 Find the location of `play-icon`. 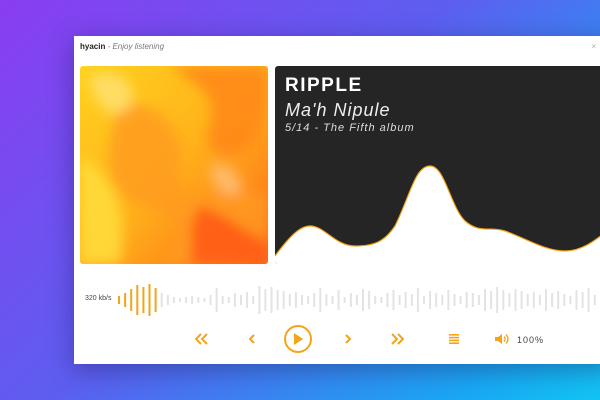

play-icon is located at coordinates (298, 339).